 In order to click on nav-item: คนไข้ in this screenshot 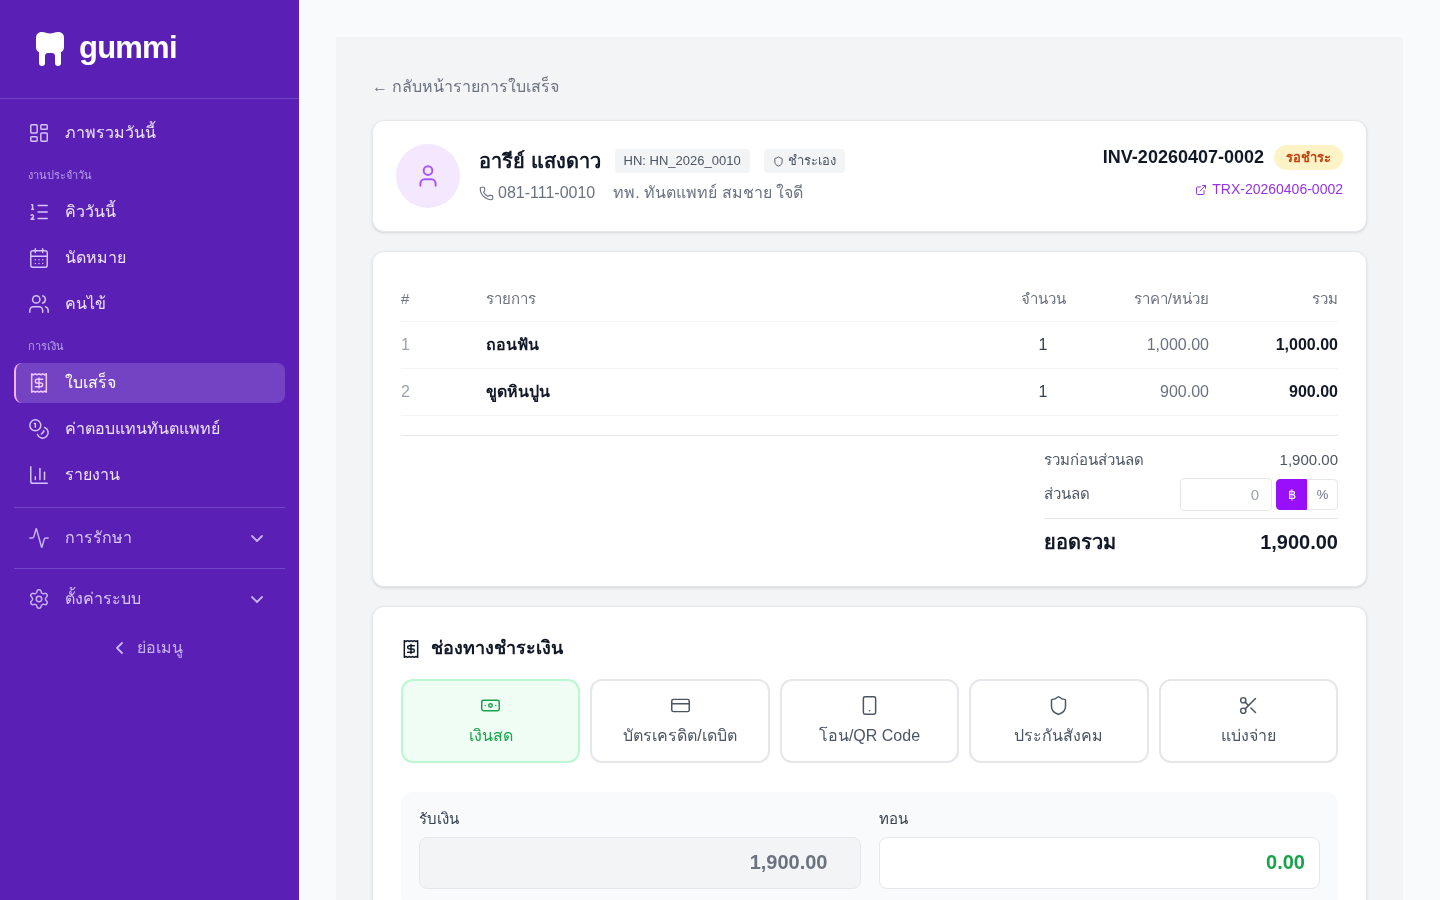, I will do `click(149, 304)`.